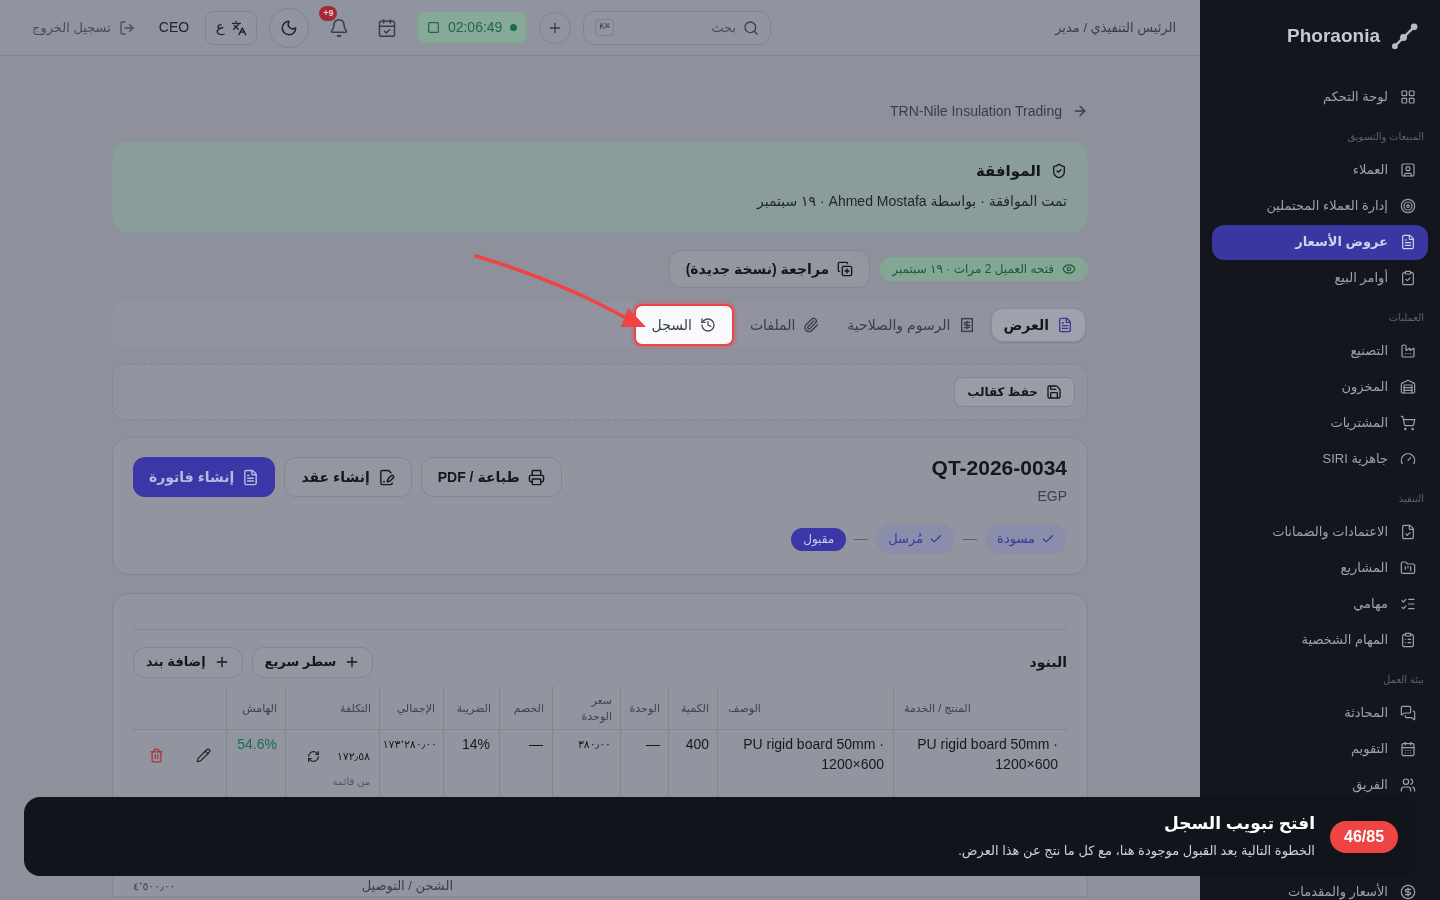 The height and width of the screenshot is (900, 1440). What do you see at coordinates (1320, 604) in the screenshot?
I see `nav-item: مهامي` at bounding box center [1320, 604].